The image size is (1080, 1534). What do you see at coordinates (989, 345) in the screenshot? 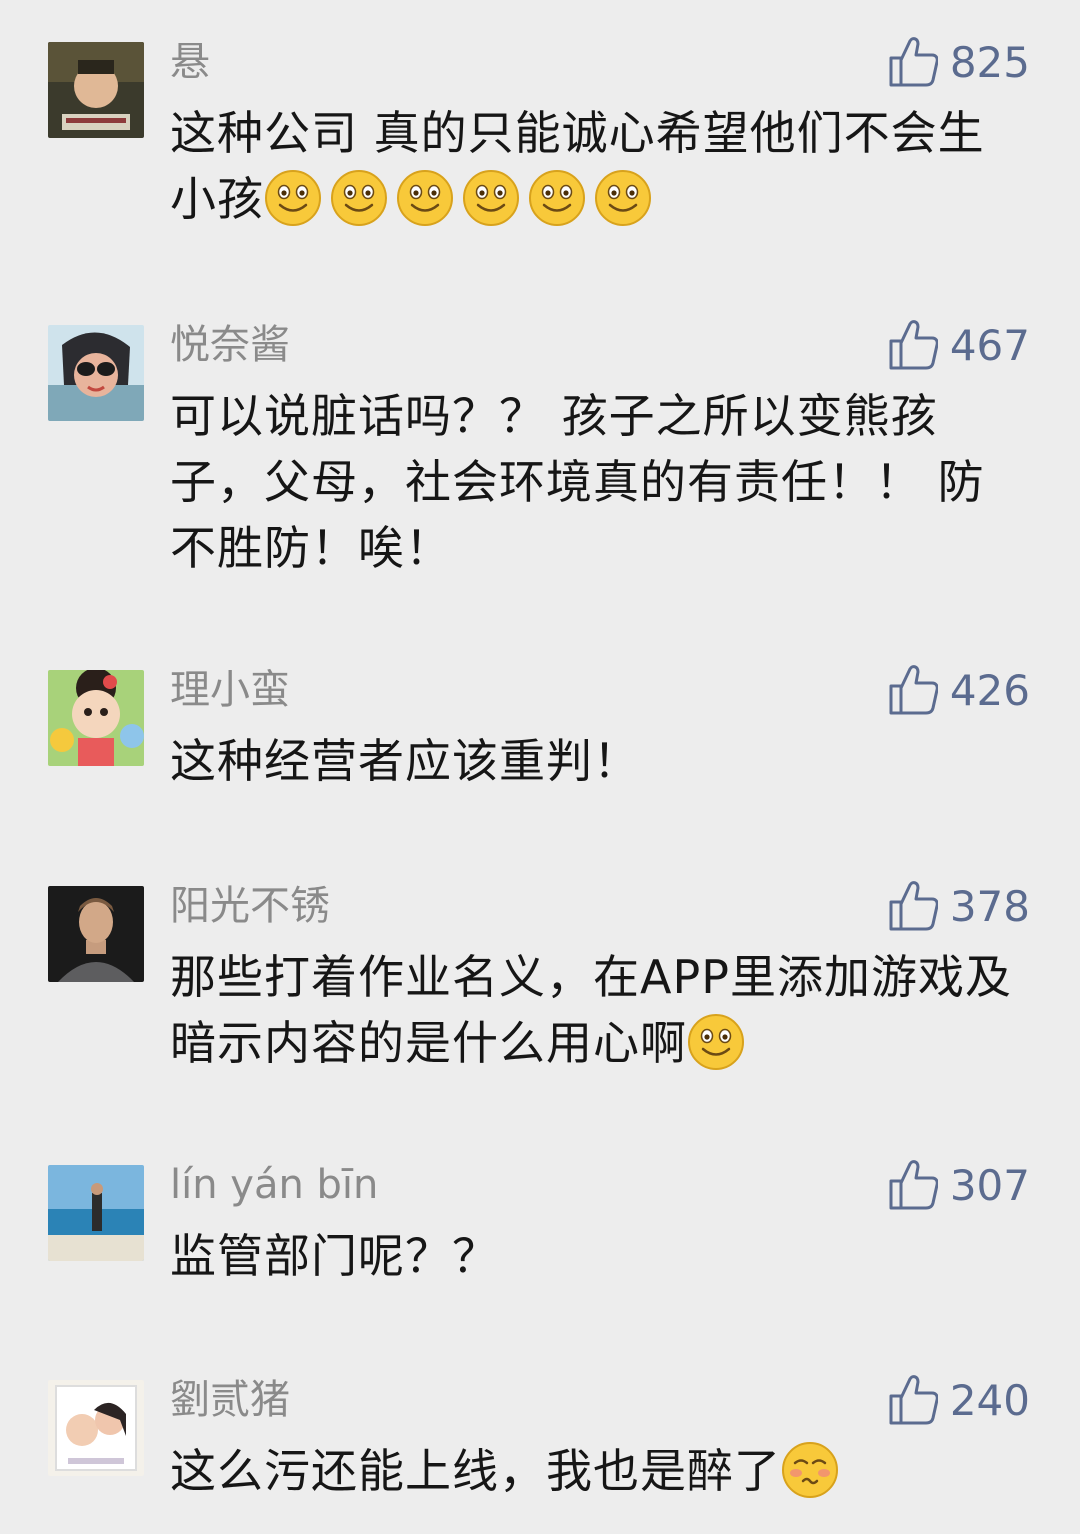
I see `like-count: 467` at bounding box center [989, 345].